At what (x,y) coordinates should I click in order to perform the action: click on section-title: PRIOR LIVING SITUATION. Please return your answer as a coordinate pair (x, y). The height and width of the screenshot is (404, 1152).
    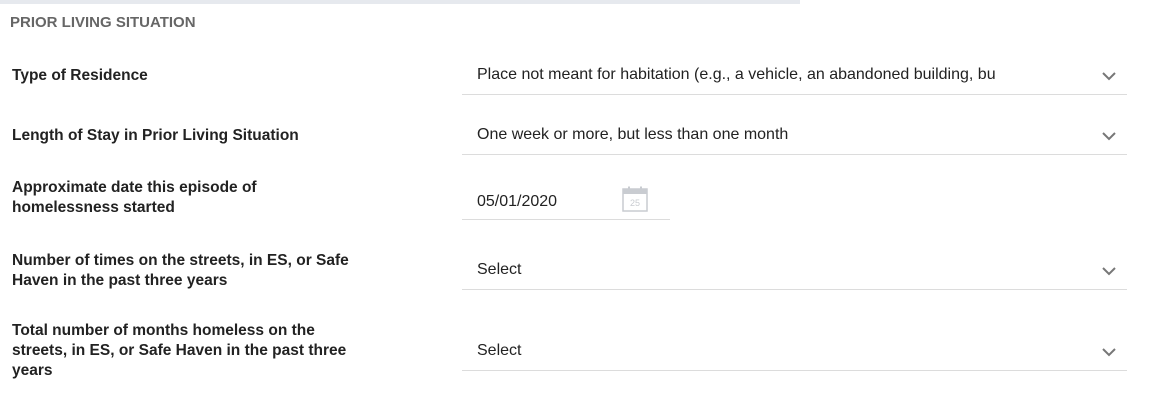
    Looking at the image, I should click on (103, 22).